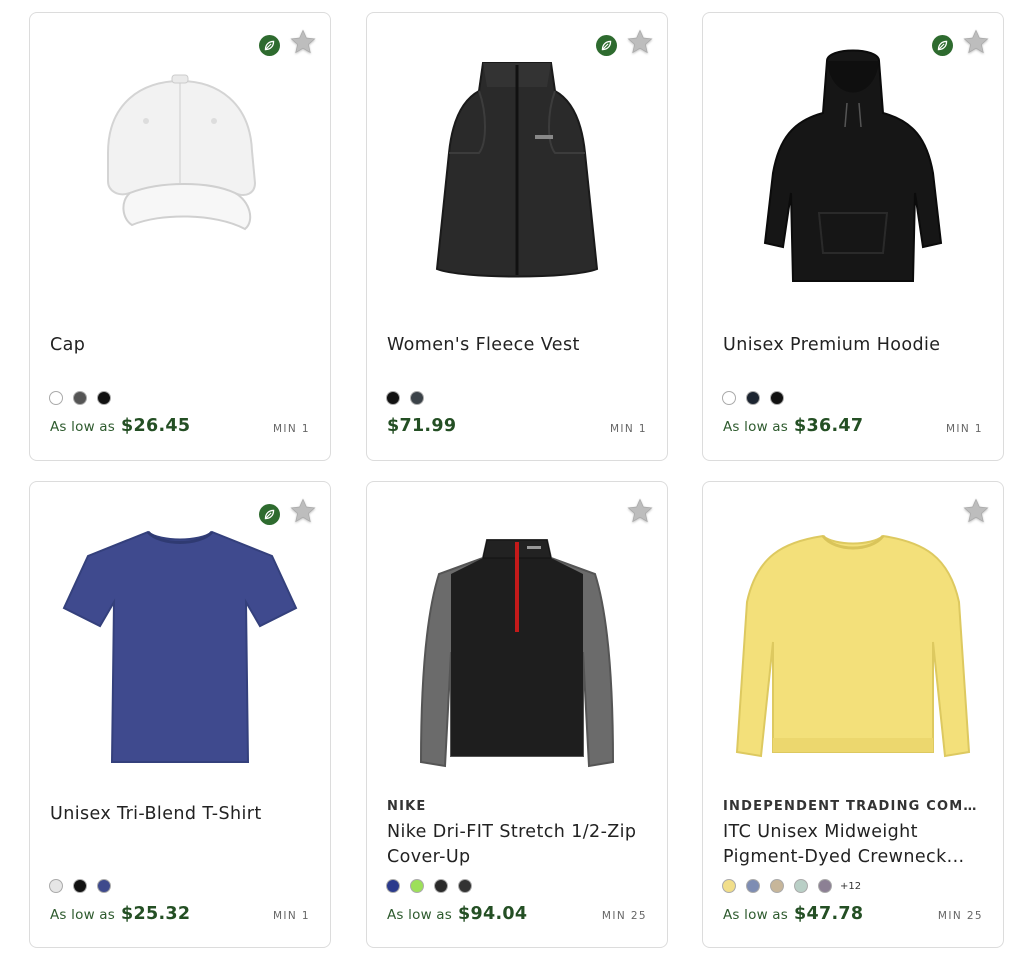  I want to click on color-swatches: +12, so click(791, 886).